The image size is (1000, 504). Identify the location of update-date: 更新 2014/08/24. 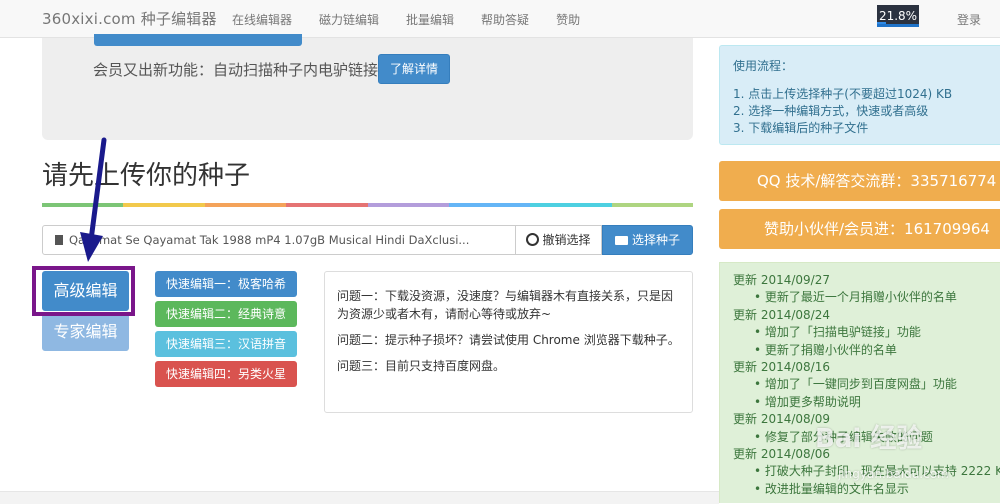
(781, 314).